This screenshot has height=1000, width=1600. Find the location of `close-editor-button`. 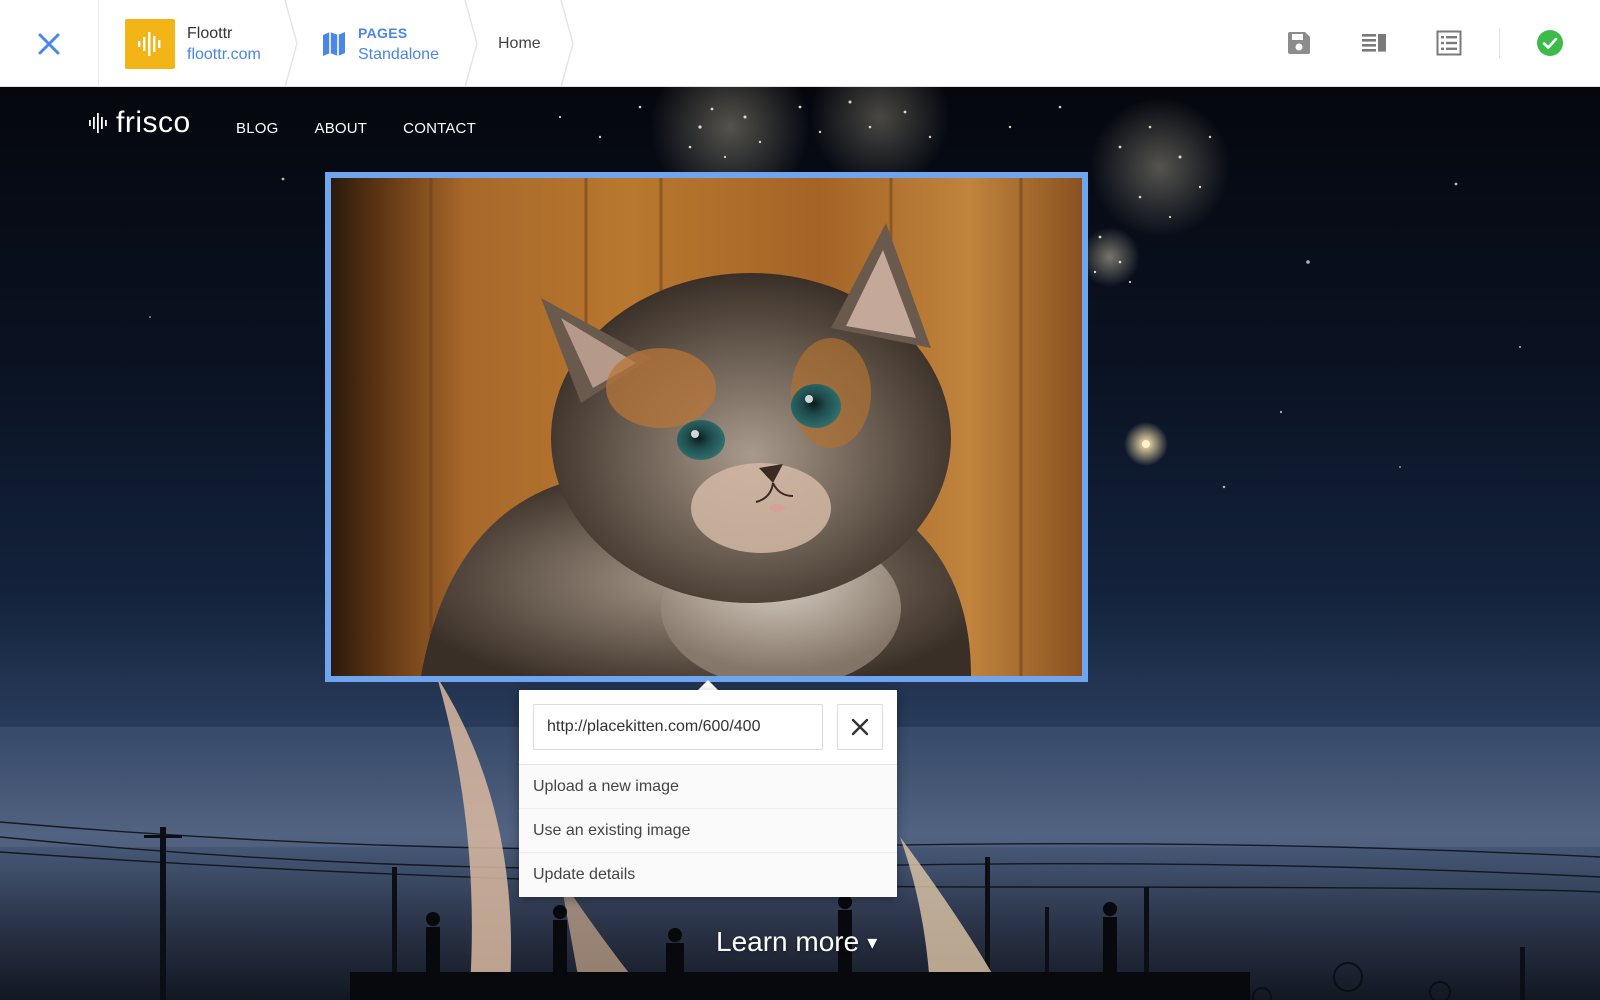

close-editor-button is located at coordinates (49, 43).